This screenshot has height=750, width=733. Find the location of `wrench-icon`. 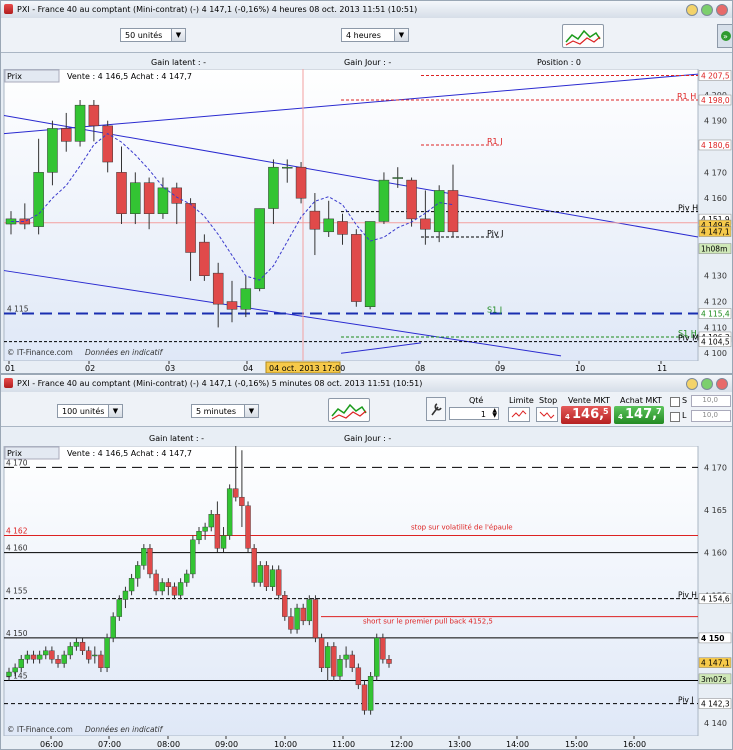

wrench-icon is located at coordinates (436, 409).